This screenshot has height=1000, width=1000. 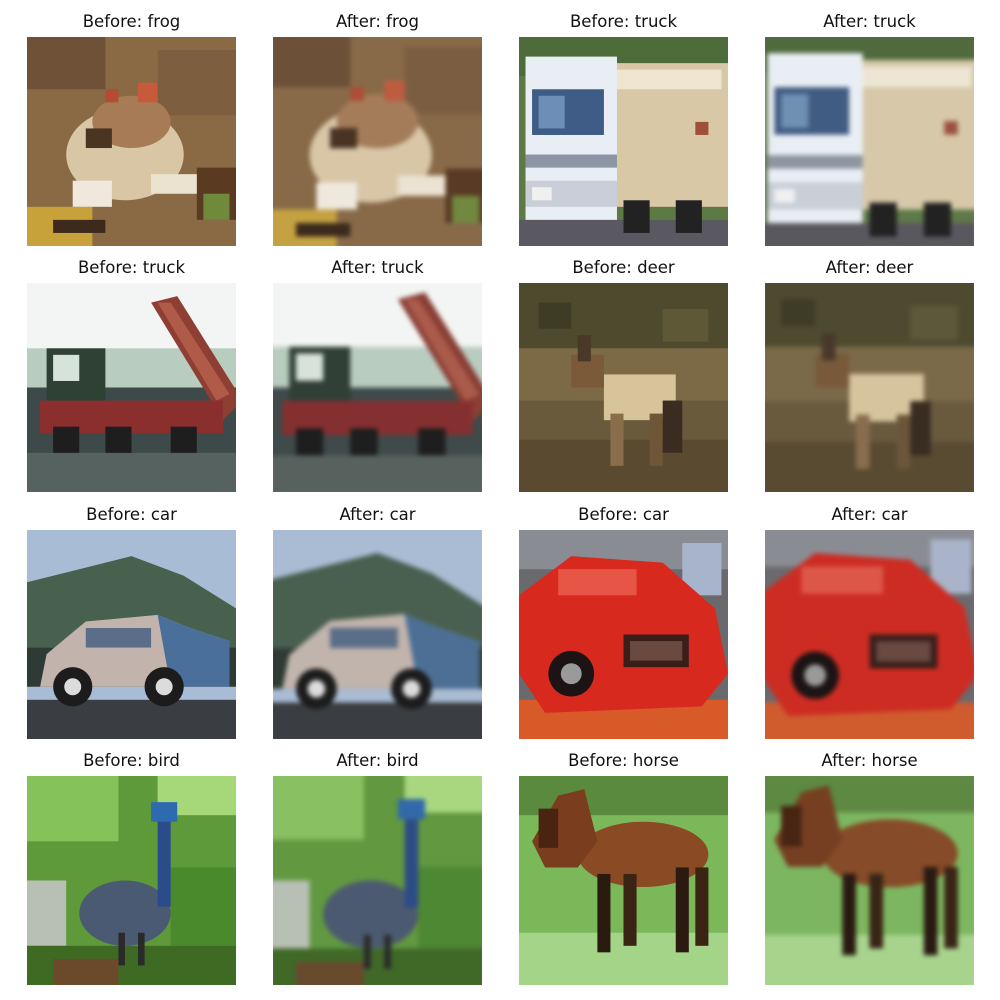 I want to click on panel-caption: After: deer, so click(x=869, y=267).